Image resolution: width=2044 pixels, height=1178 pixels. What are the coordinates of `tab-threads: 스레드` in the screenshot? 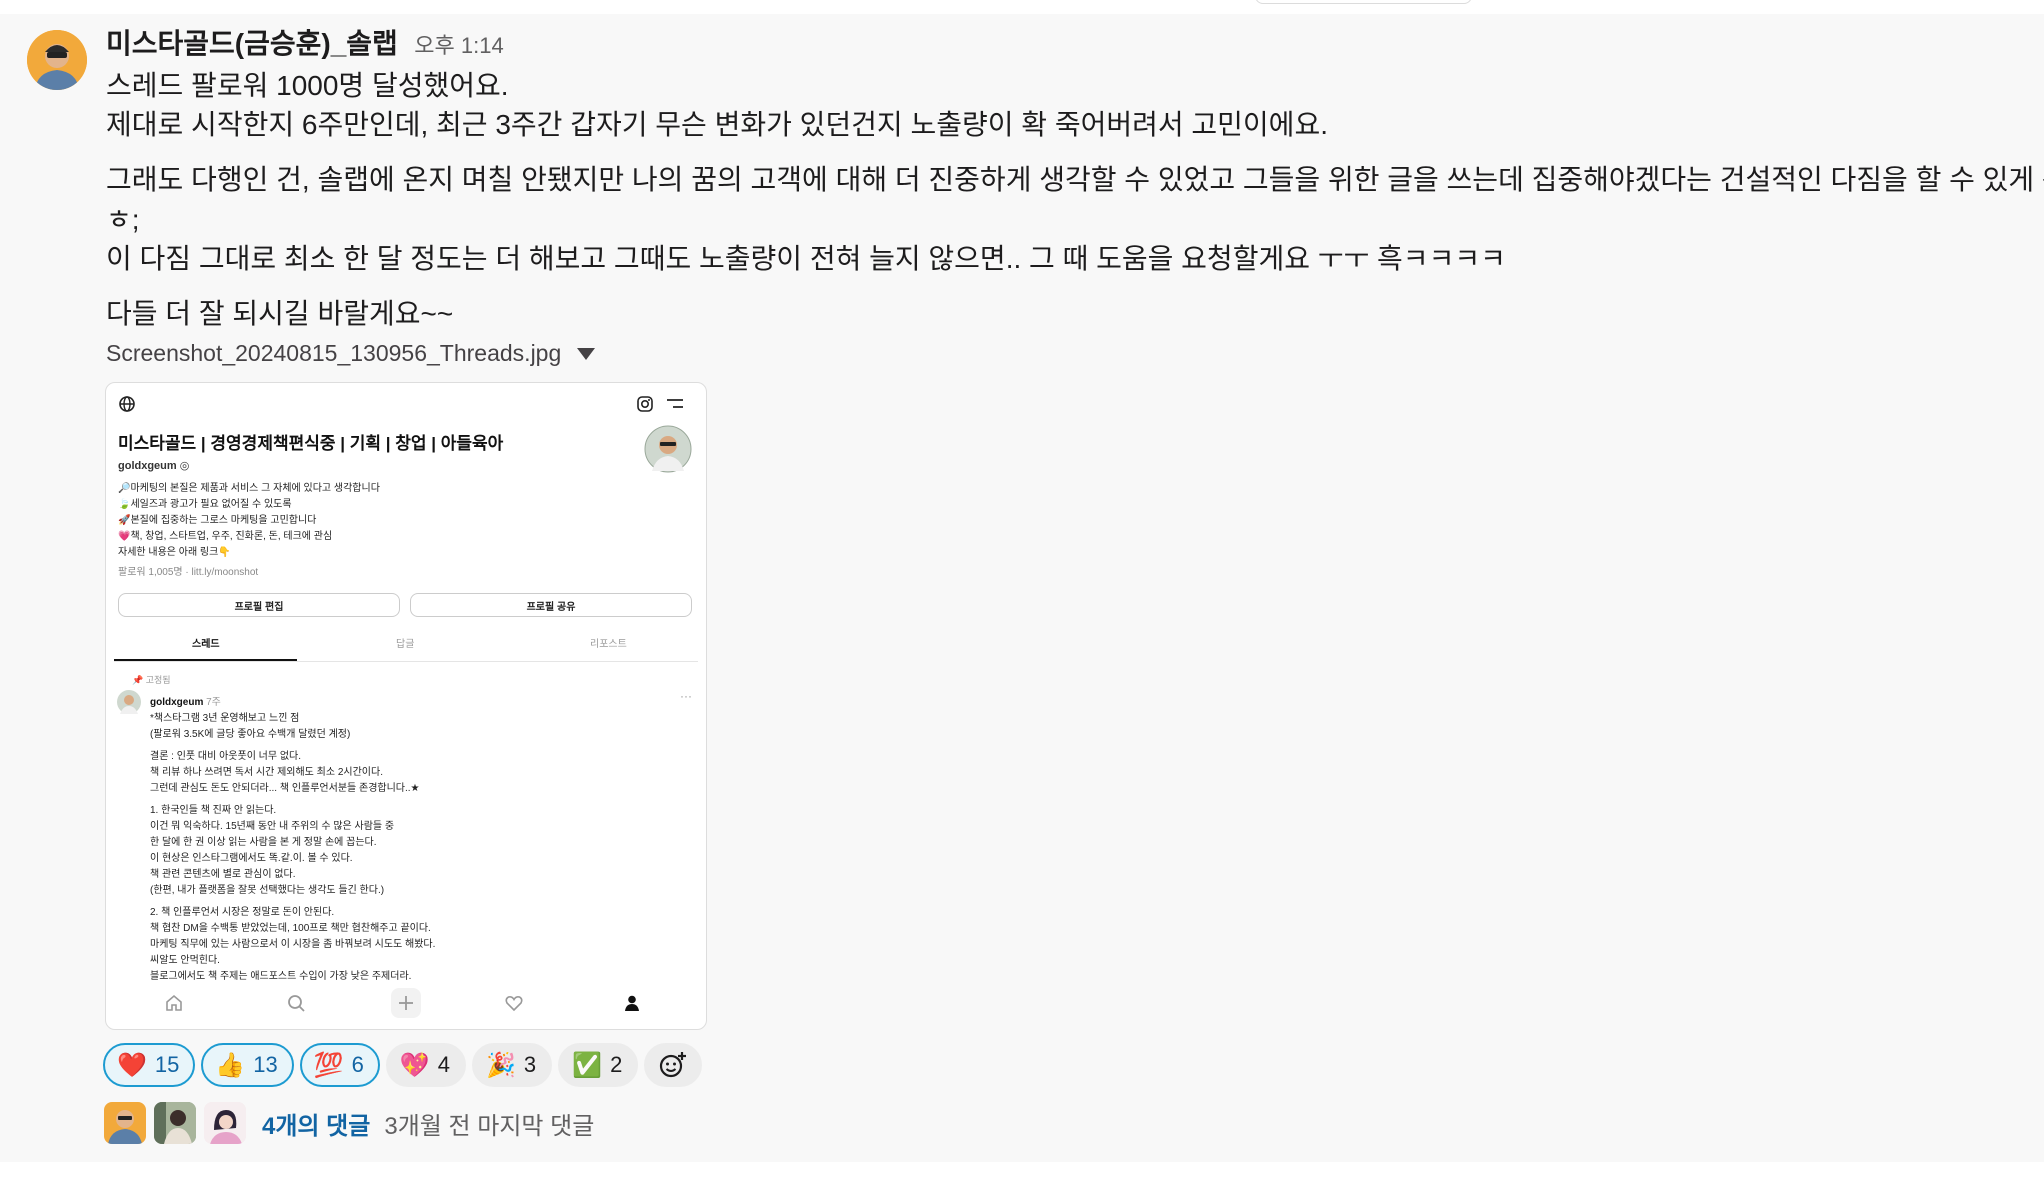 It's located at (206, 644).